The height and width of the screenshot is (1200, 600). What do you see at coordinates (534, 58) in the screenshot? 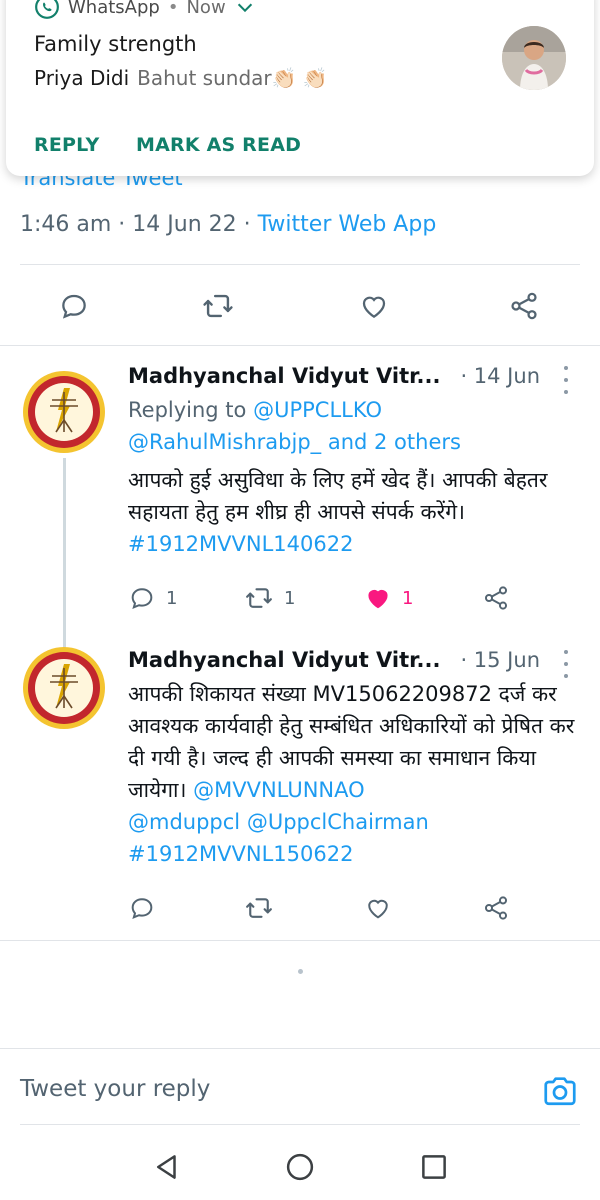
I see `contact-photo` at bounding box center [534, 58].